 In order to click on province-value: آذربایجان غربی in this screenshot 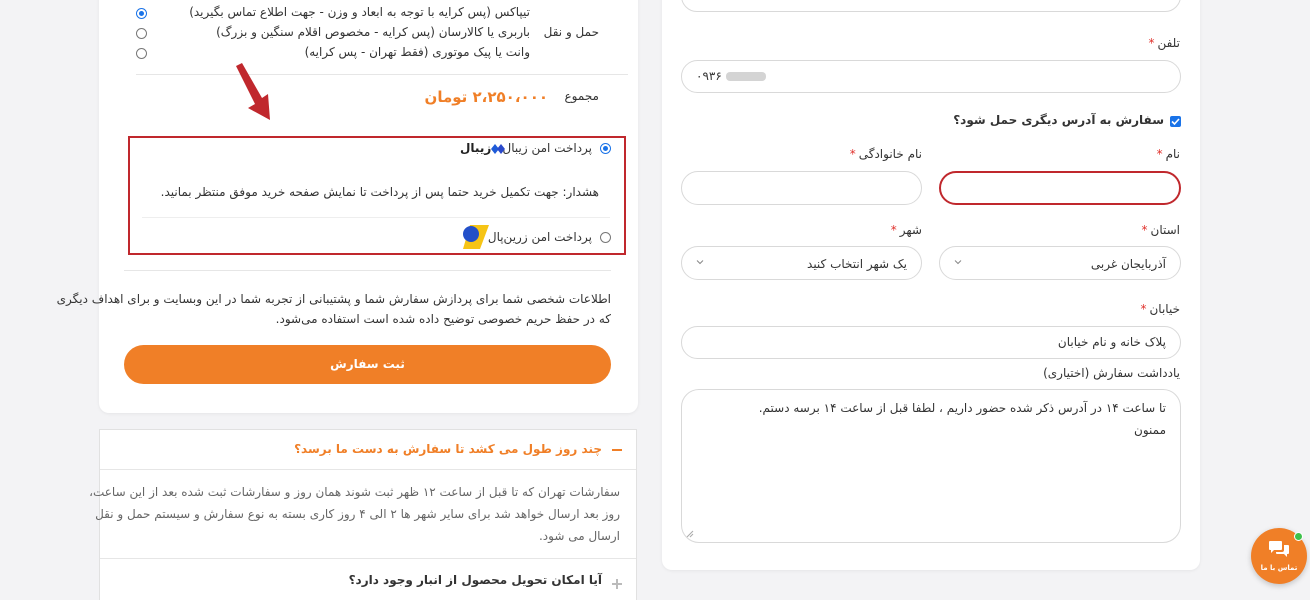, I will do `click(1128, 264)`.